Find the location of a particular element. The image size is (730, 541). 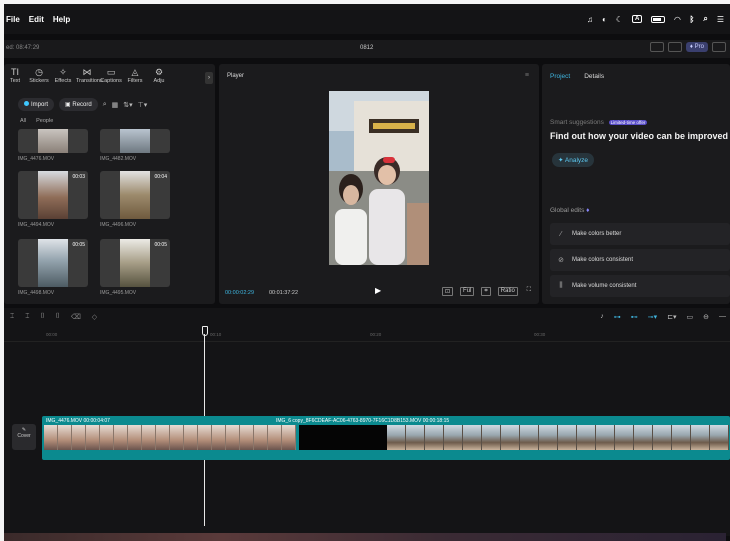

tab-details: Details is located at coordinates (594, 76).